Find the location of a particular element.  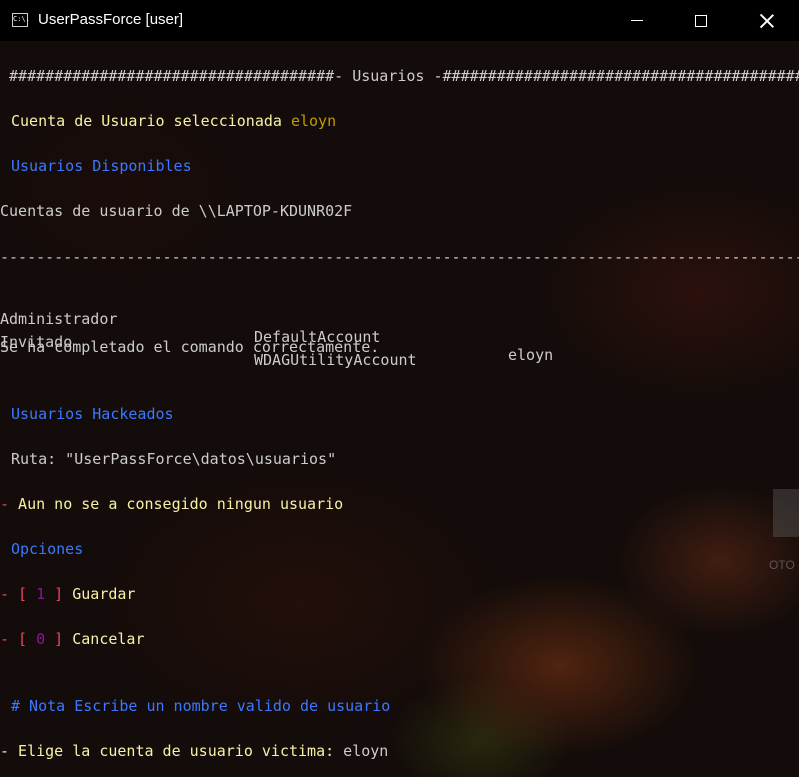

header-label: - Usuarios - is located at coordinates (388, 76).